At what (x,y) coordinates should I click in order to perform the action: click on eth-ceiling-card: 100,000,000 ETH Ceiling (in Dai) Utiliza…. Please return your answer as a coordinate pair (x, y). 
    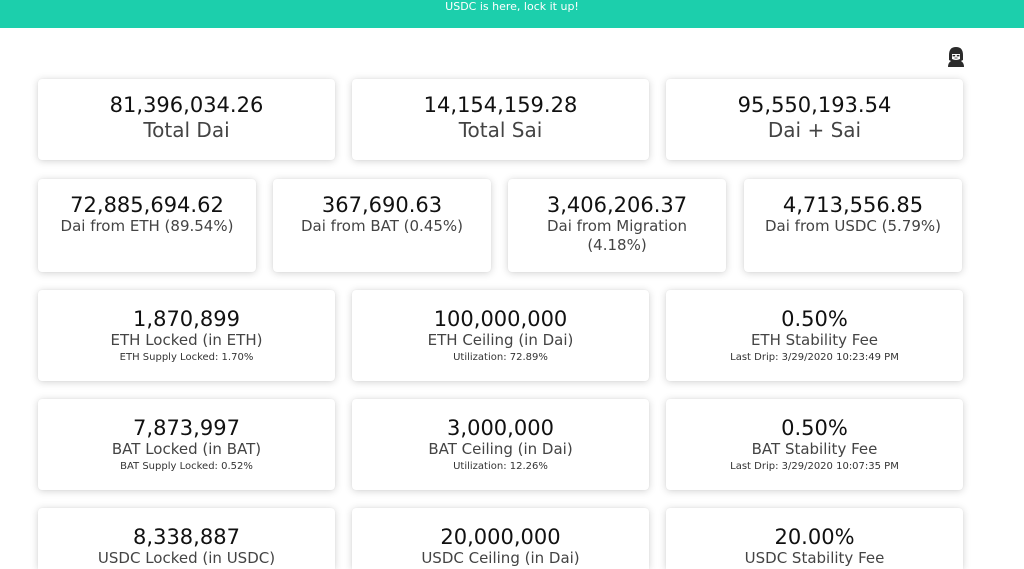
    Looking at the image, I should click on (500, 335).